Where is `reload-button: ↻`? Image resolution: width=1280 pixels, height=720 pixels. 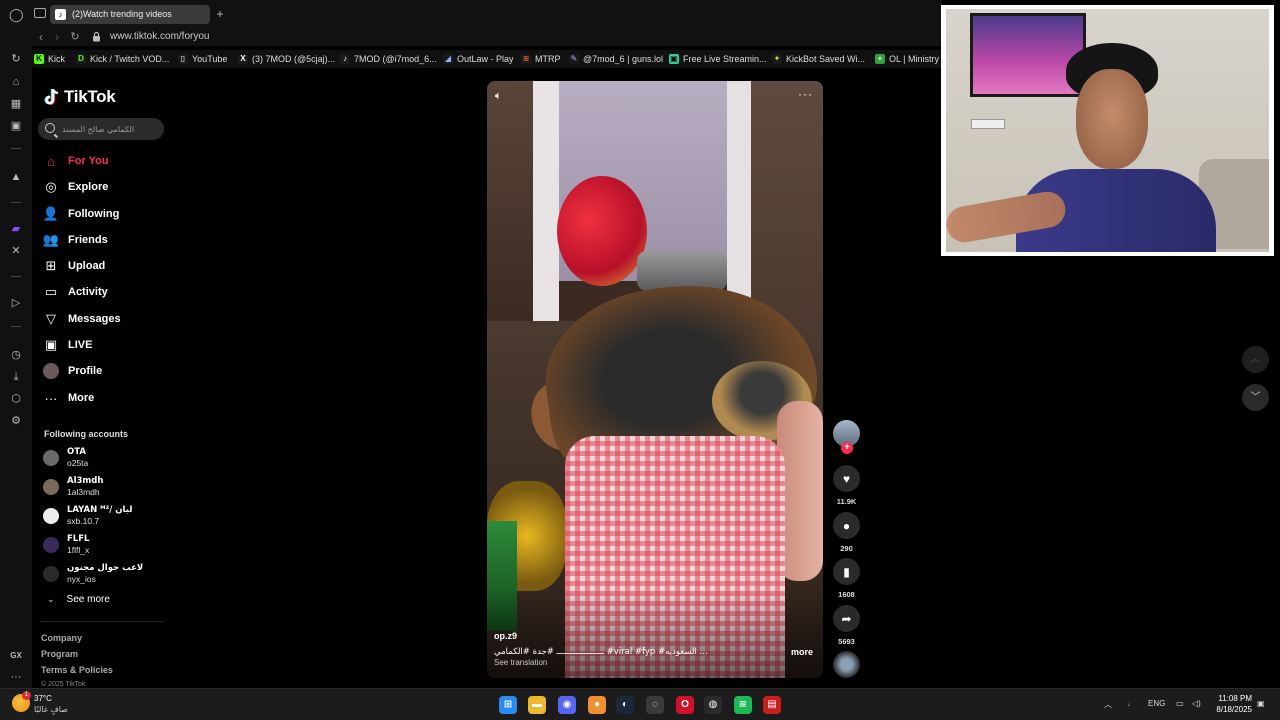 reload-button: ↻ is located at coordinates (75, 37).